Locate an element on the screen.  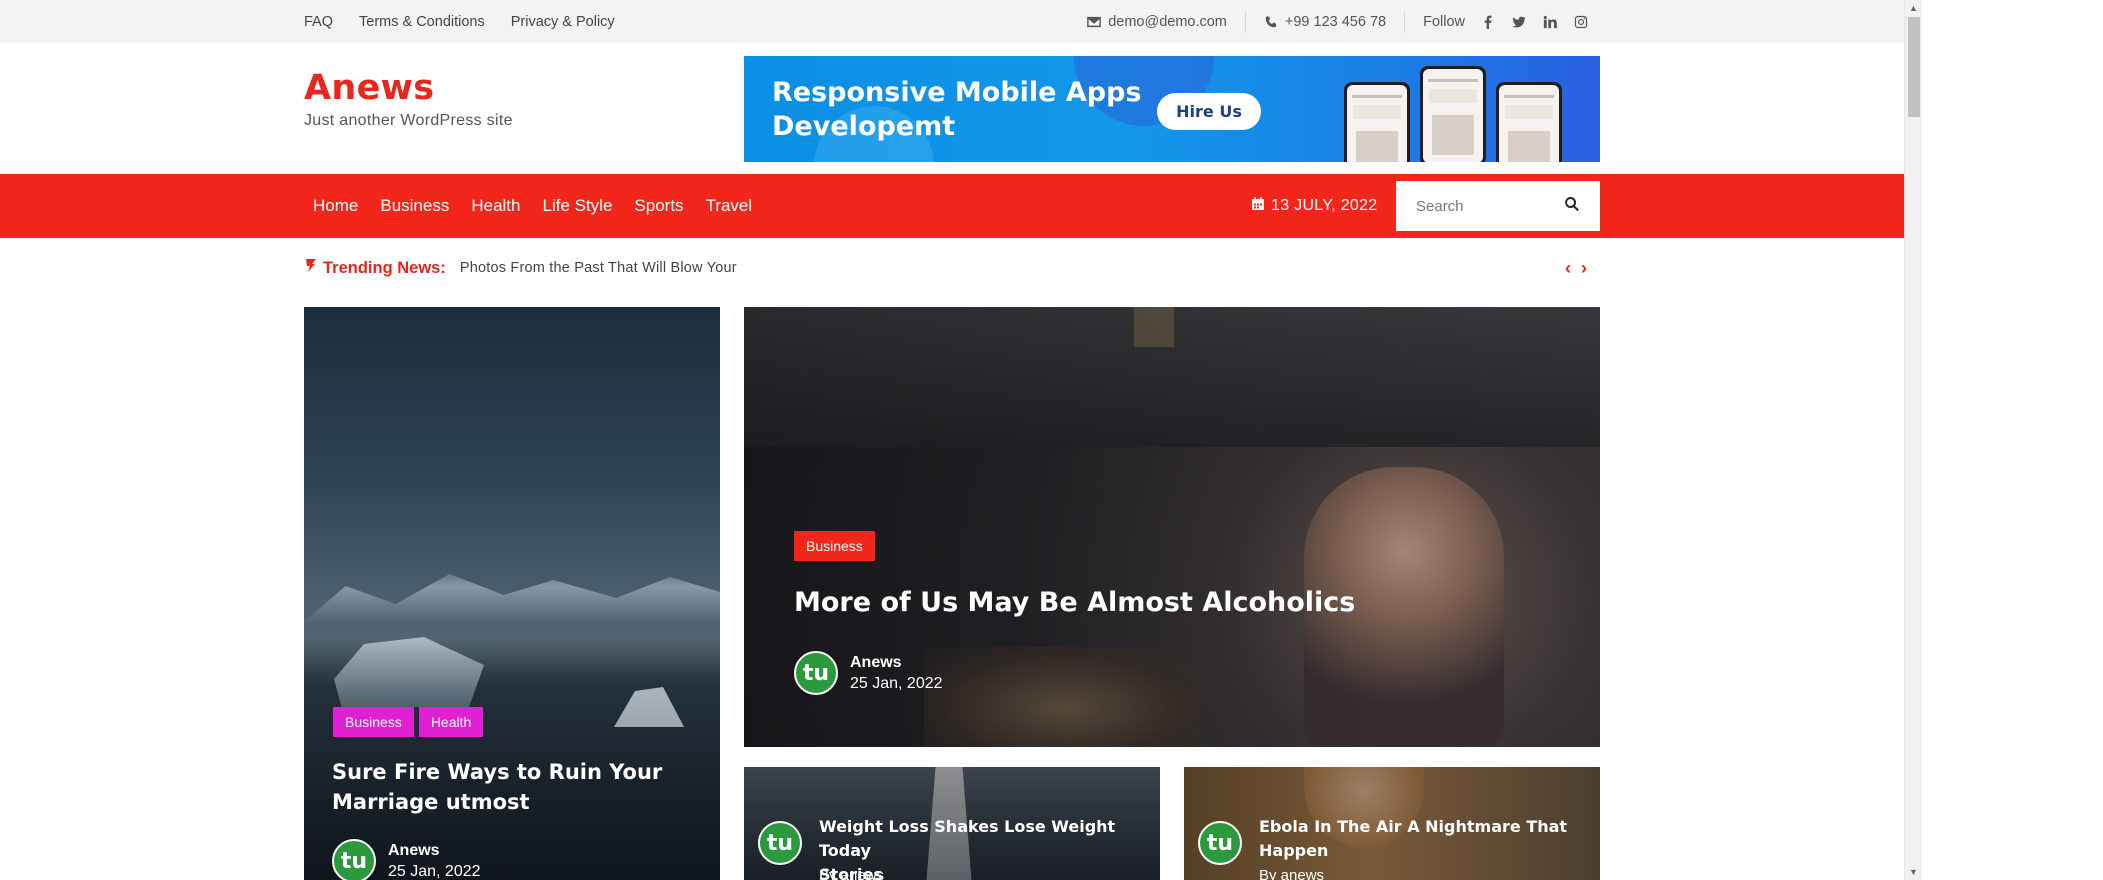
email-item: demo@demo.com is located at coordinates (1157, 22).